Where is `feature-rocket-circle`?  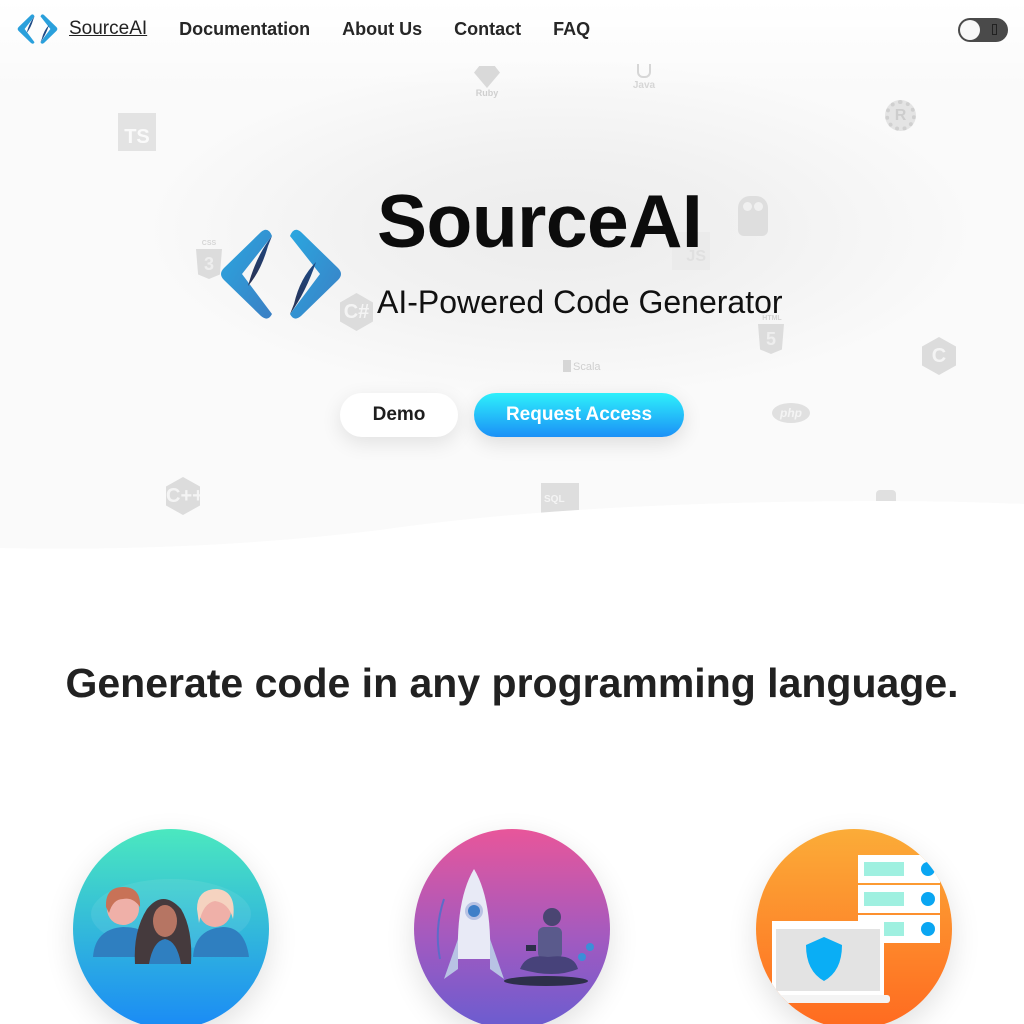 feature-rocket-circle is located at coordinates (512, 926).